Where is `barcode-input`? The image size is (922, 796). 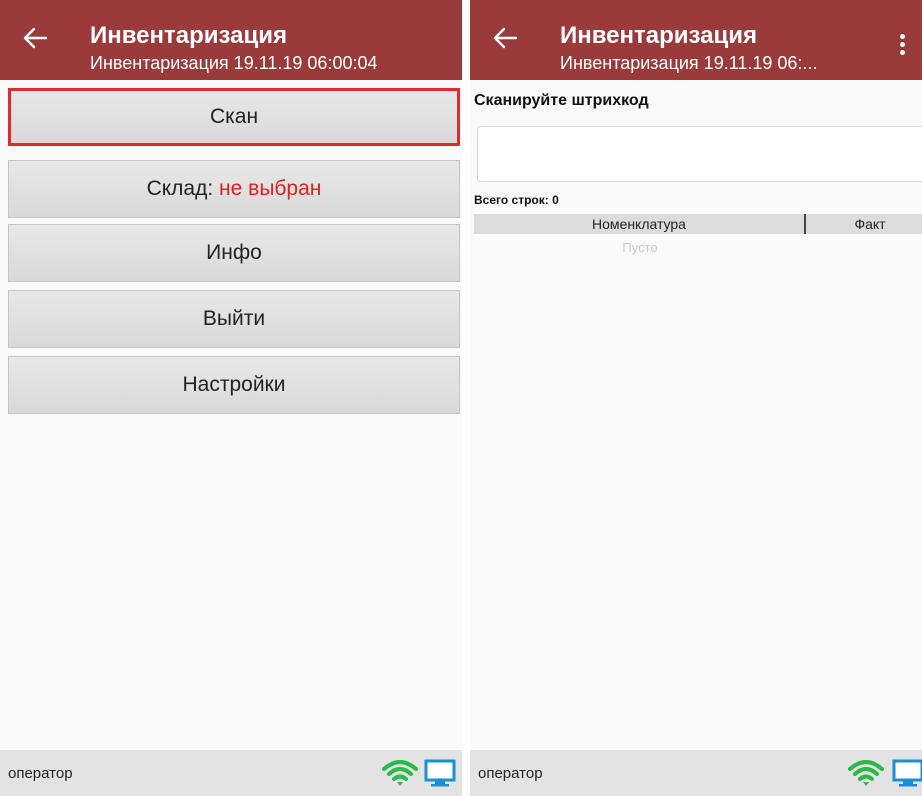 barcode-input is located at coordinates (699, 154).